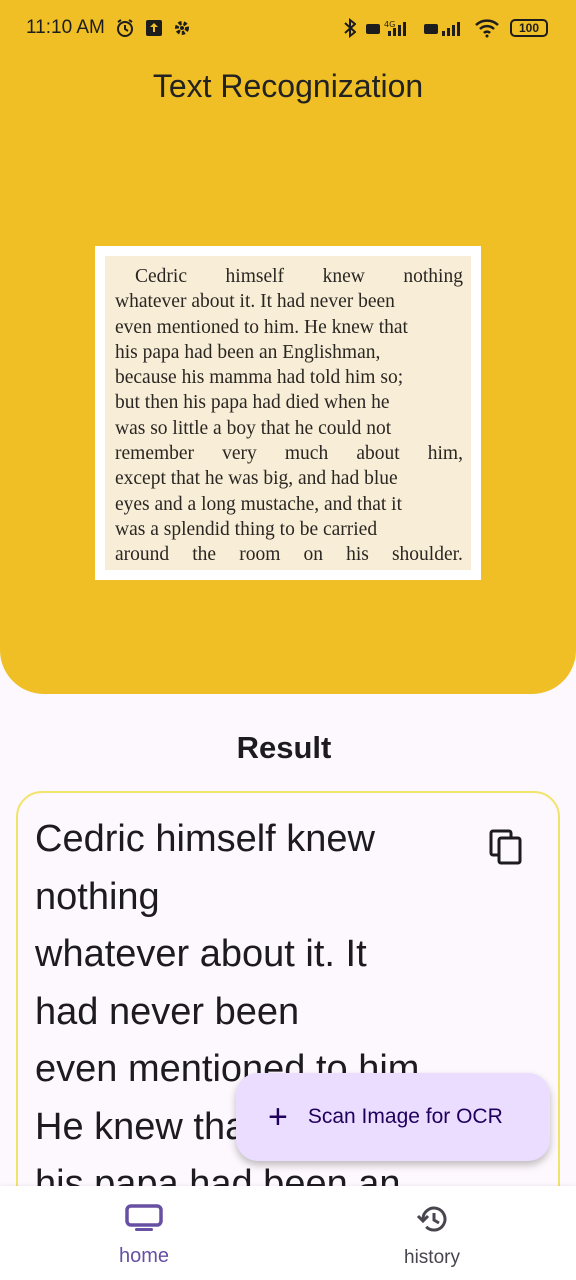  I want to click on battery-icon: 100, so click(529, 28).